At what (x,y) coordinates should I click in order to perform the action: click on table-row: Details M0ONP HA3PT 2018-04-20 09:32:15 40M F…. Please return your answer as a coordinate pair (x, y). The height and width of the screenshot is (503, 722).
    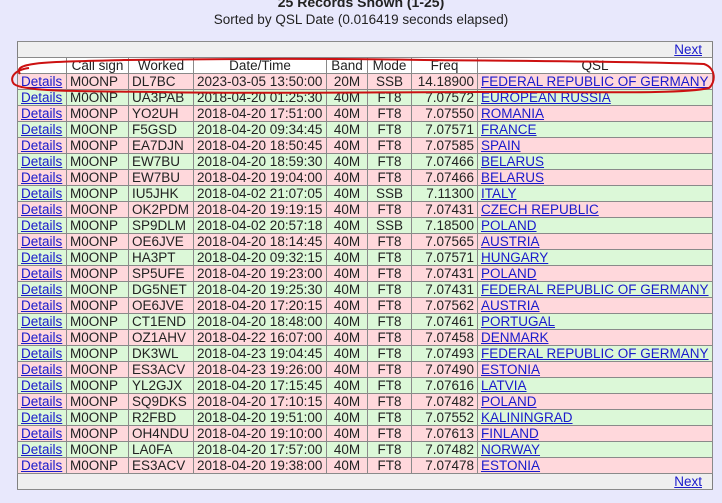
    Looking at the image, I should click on (365, 257).